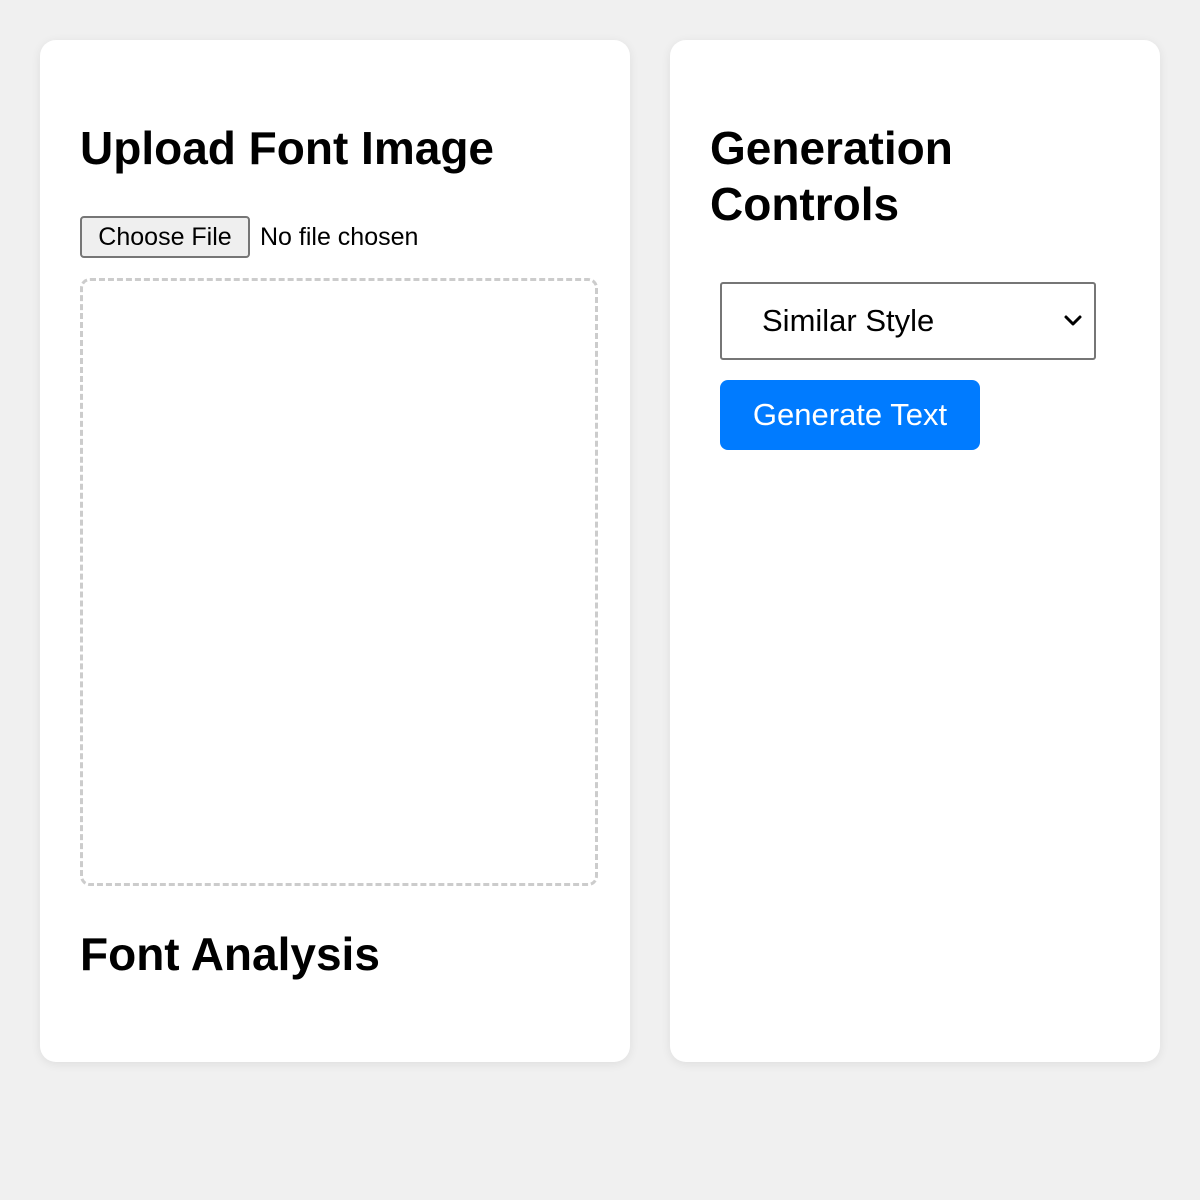  What do you see at coordinates (165, 237) in the screenshot?
I see `choose-file-button: Choose File` at bounding box center [165, 237].